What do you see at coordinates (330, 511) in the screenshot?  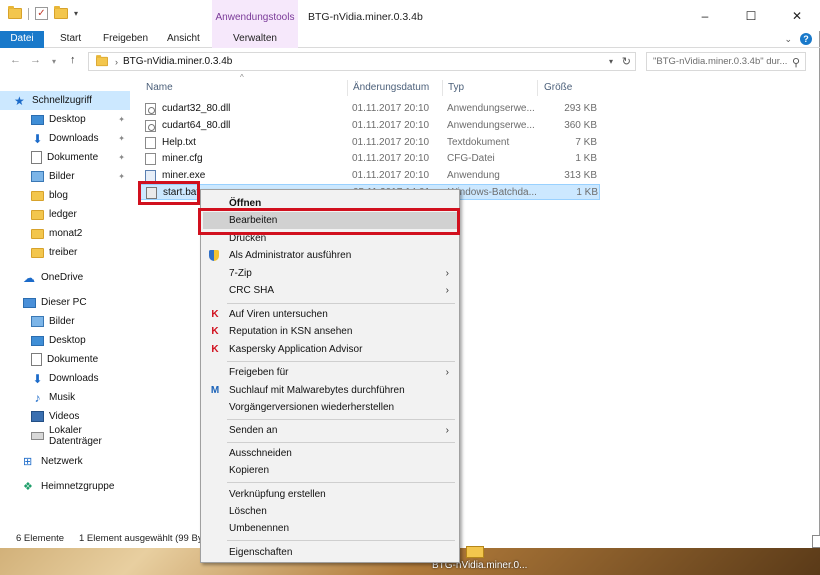 I see `menu-item-delete: Löschen` at bounding box center [330, 511].